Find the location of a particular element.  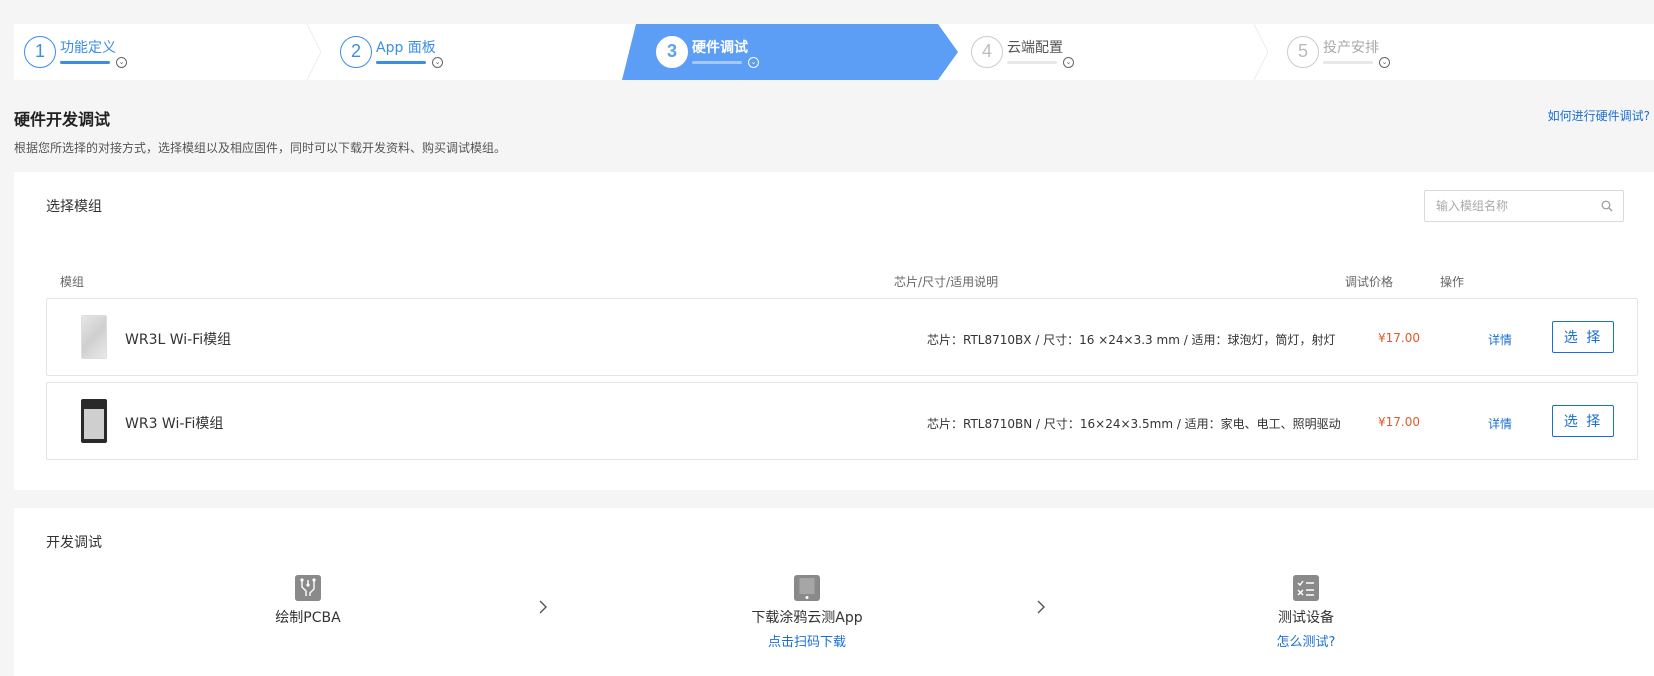

dev-step-label: 绘制PCBA is located at coordinates (308, 618).